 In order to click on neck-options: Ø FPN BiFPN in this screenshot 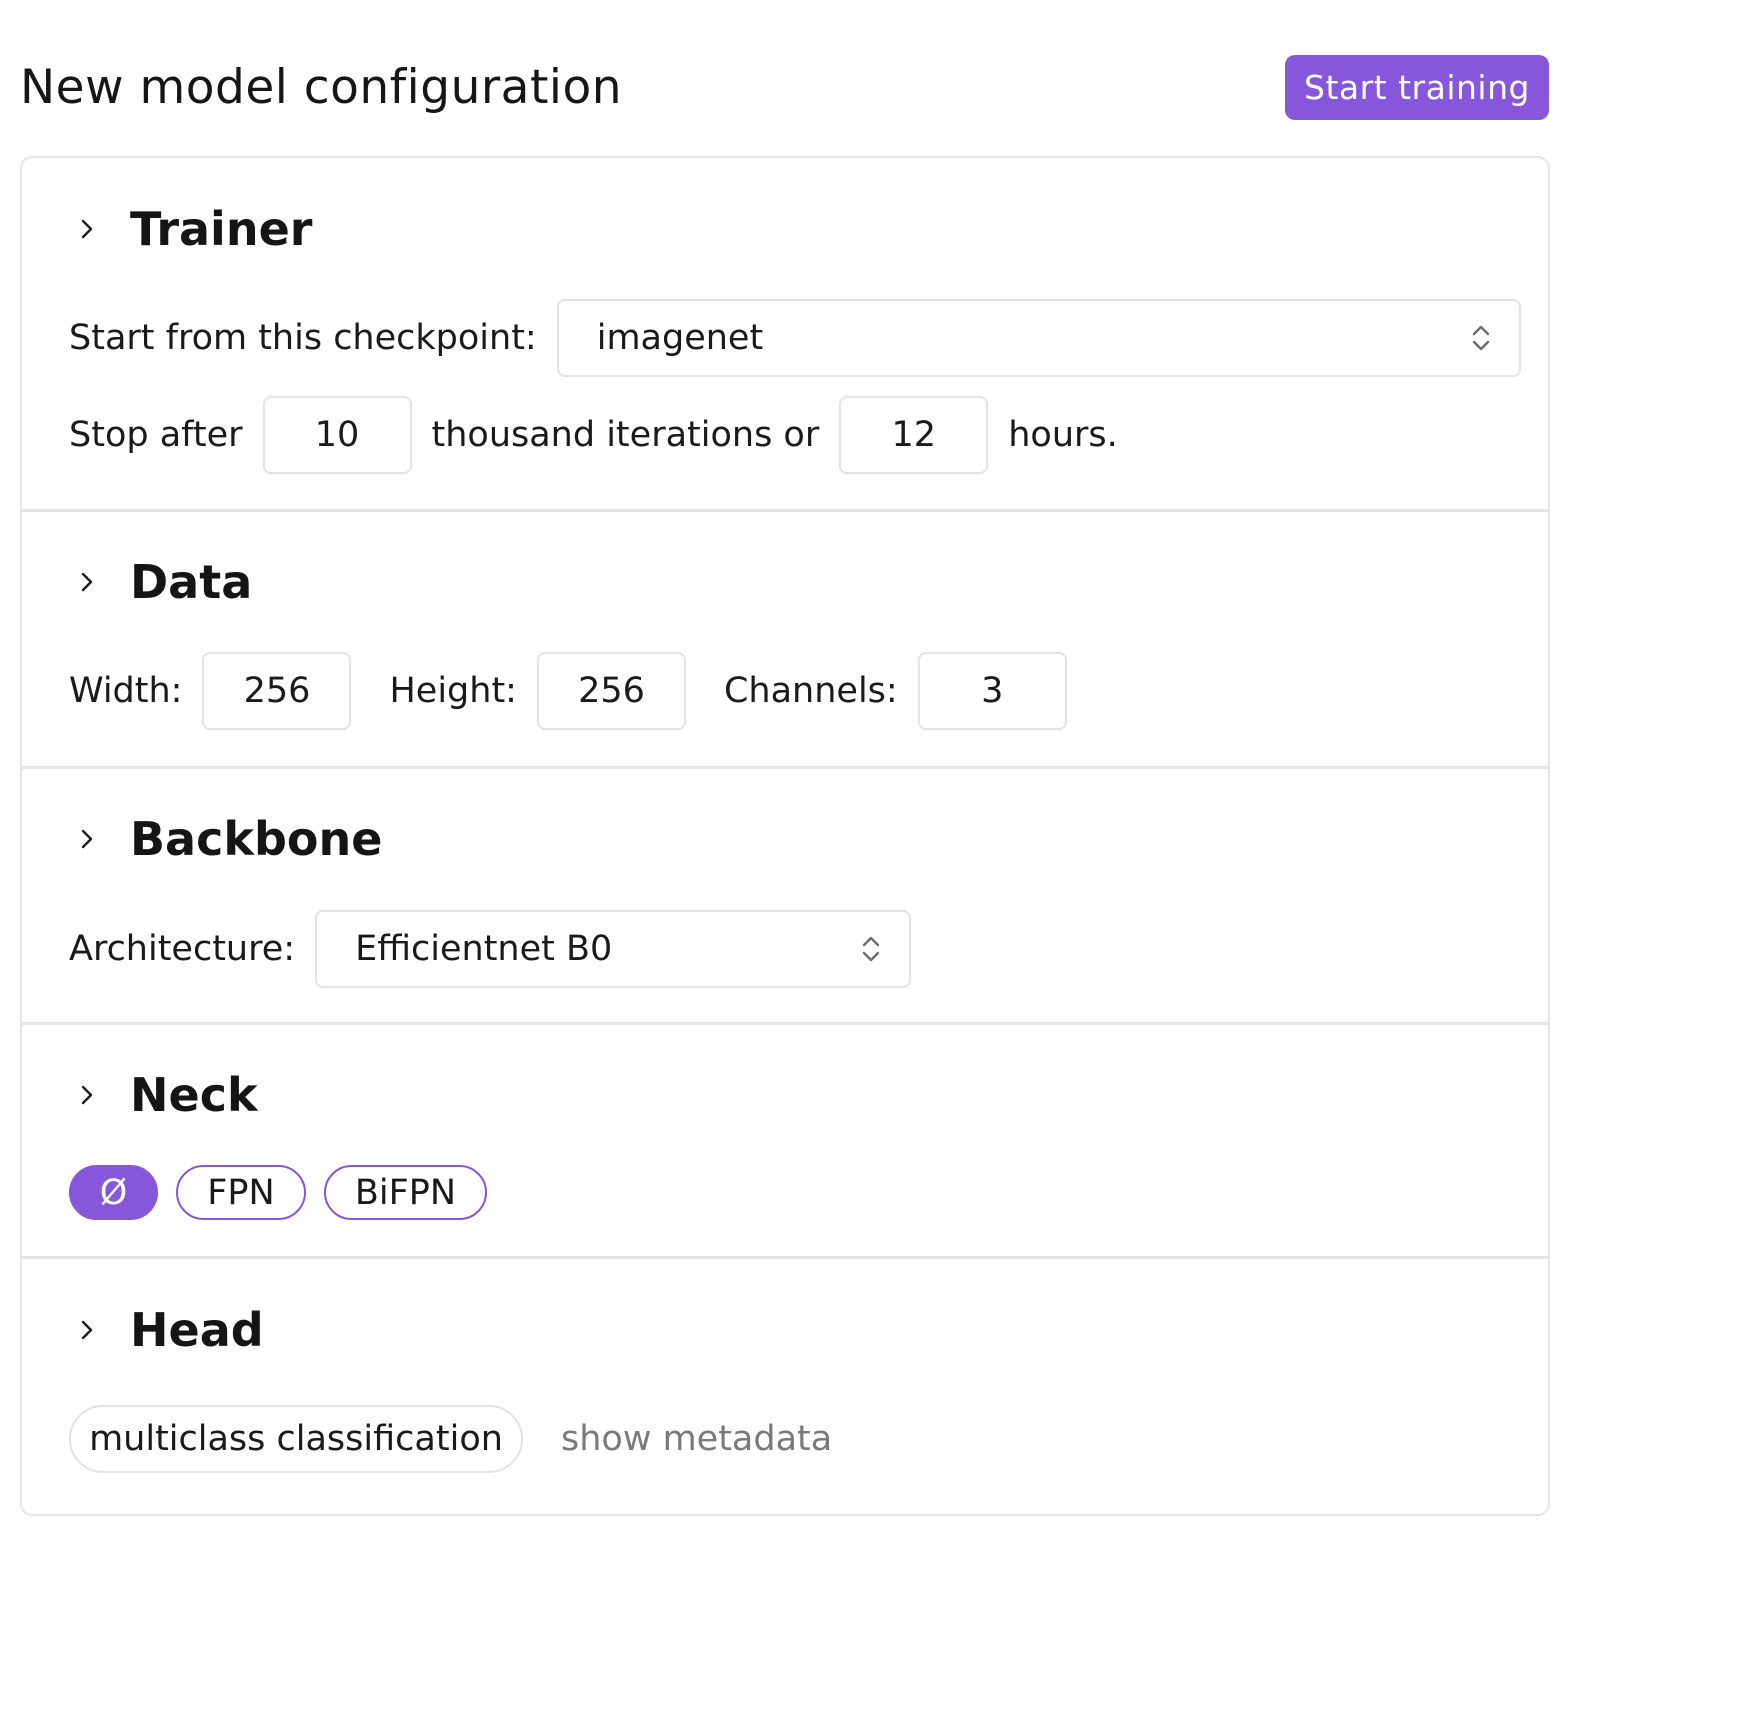, I will do `click(278, 1192)`.